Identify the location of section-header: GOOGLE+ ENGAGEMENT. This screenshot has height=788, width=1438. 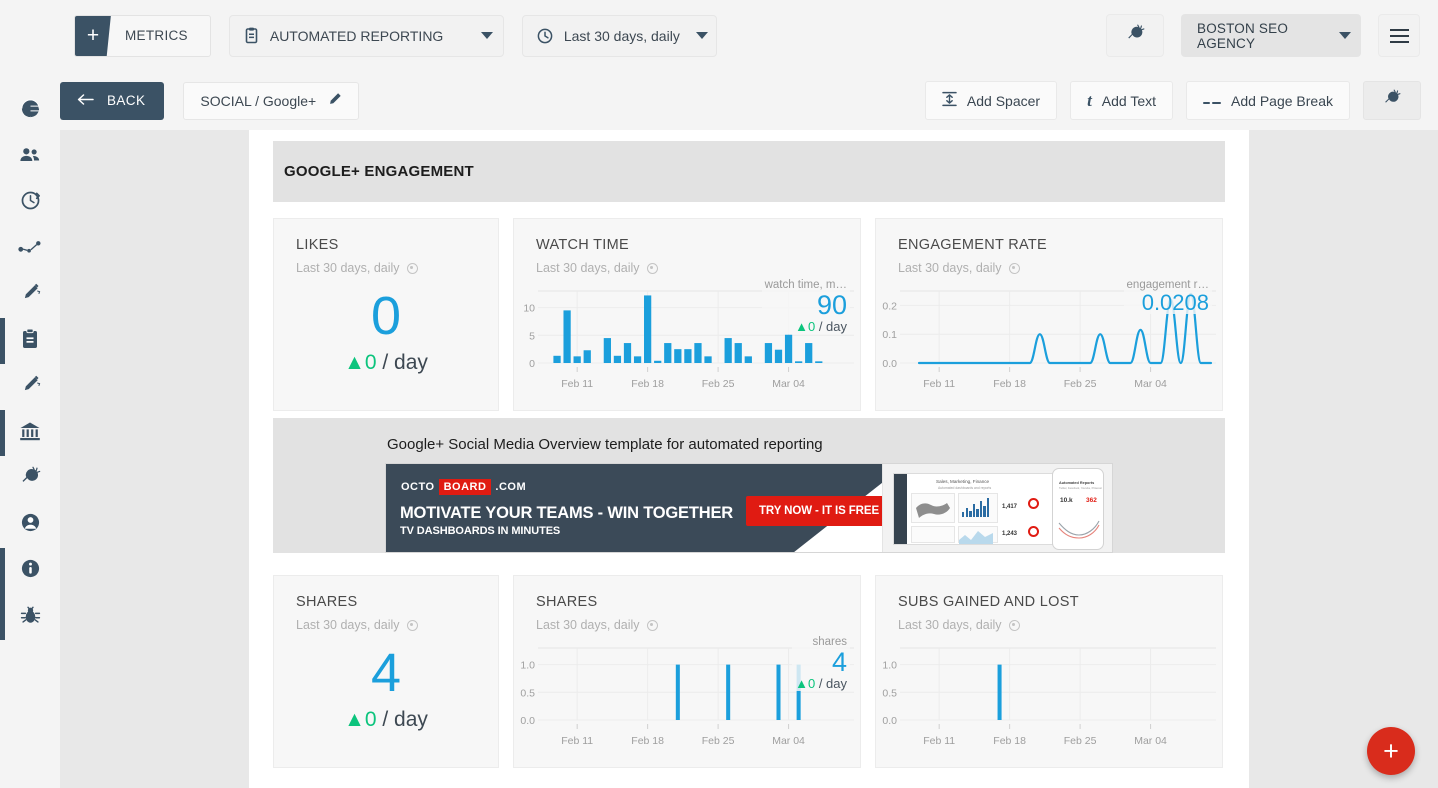
(749, 171).